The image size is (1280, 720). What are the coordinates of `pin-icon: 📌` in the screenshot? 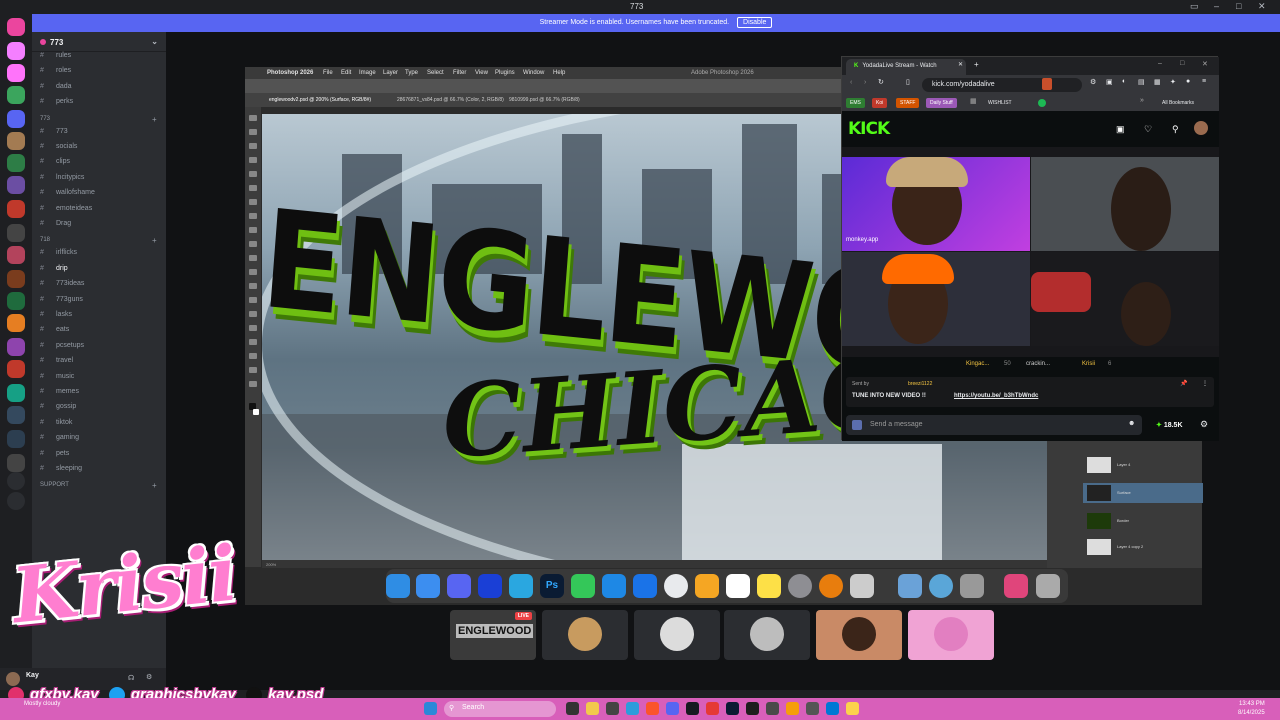 It's located at (1183, 383).